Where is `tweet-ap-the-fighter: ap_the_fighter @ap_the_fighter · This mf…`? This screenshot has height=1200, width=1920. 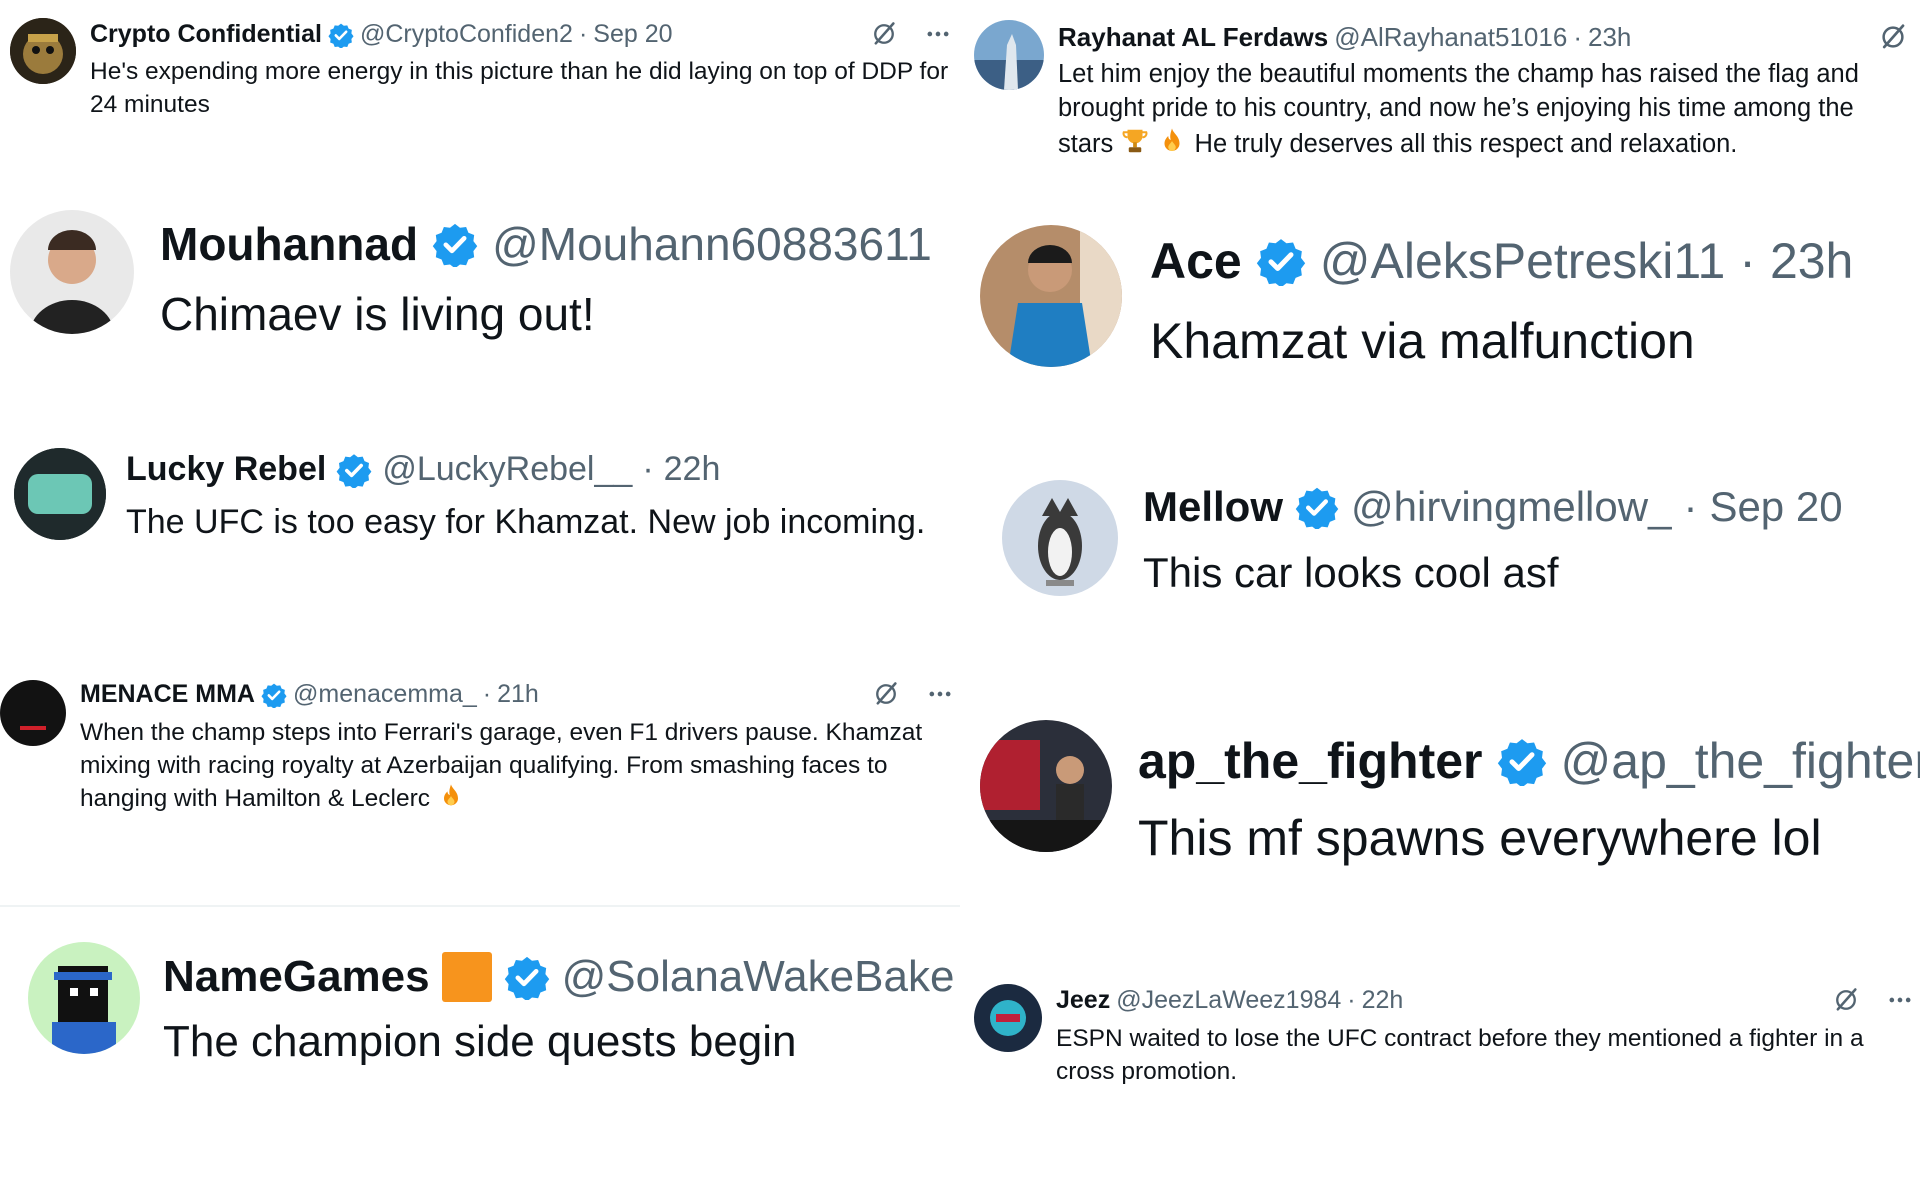 tweet-ap-the-fighter: ap_the_fighter @ap_the_fighter · This mf… is located at coordinates (1440, 800).